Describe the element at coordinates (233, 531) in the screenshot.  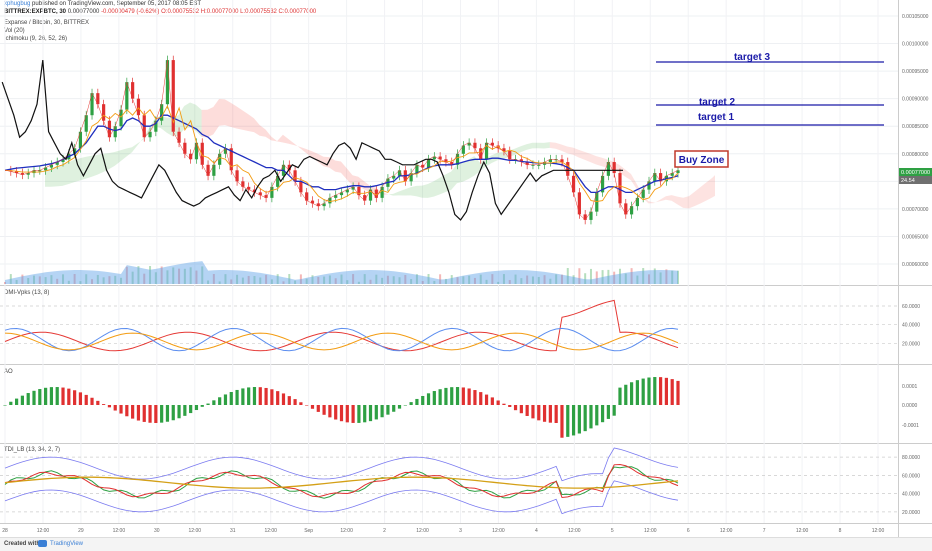
I see `time-tick-label: 31` at that location.